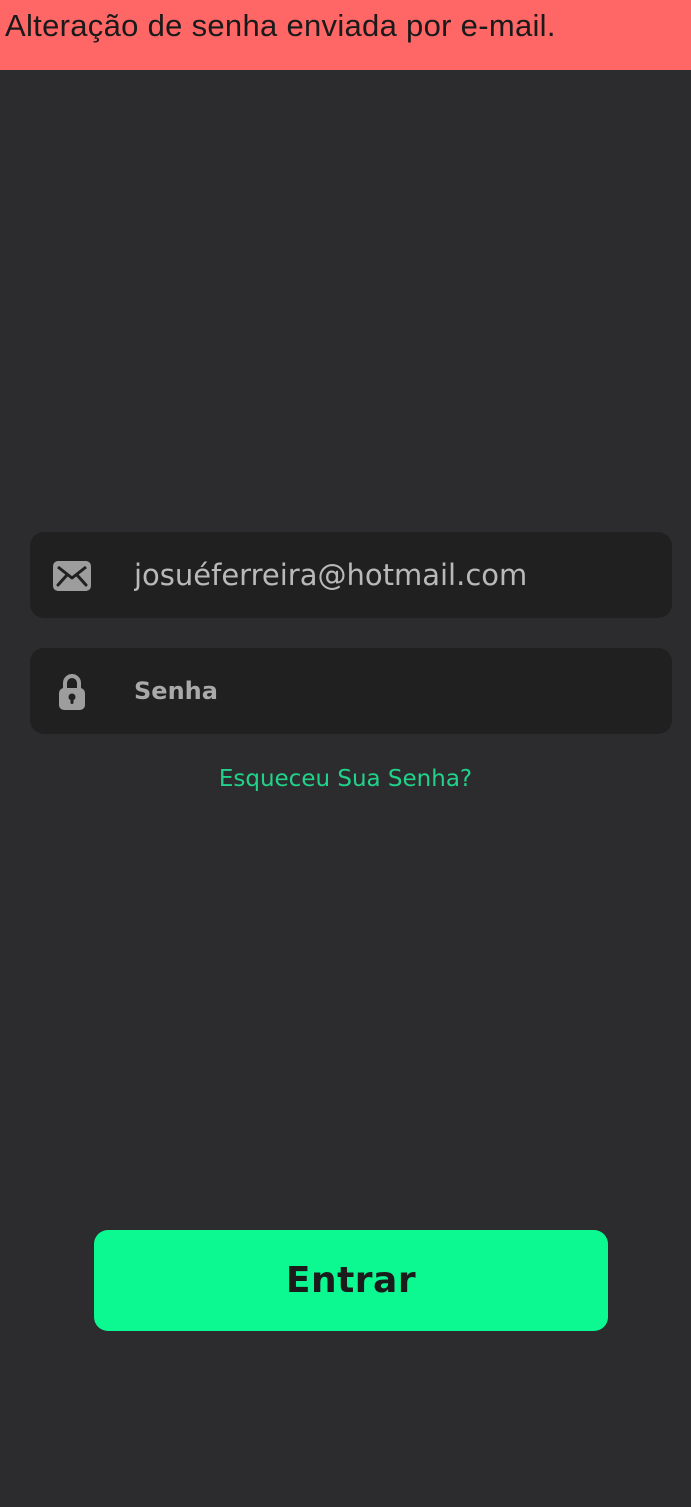 Image resolution: width=691 pixels, height=1507 pixels. I want to click on login-button-label: Entrar, so click(351, 1280).